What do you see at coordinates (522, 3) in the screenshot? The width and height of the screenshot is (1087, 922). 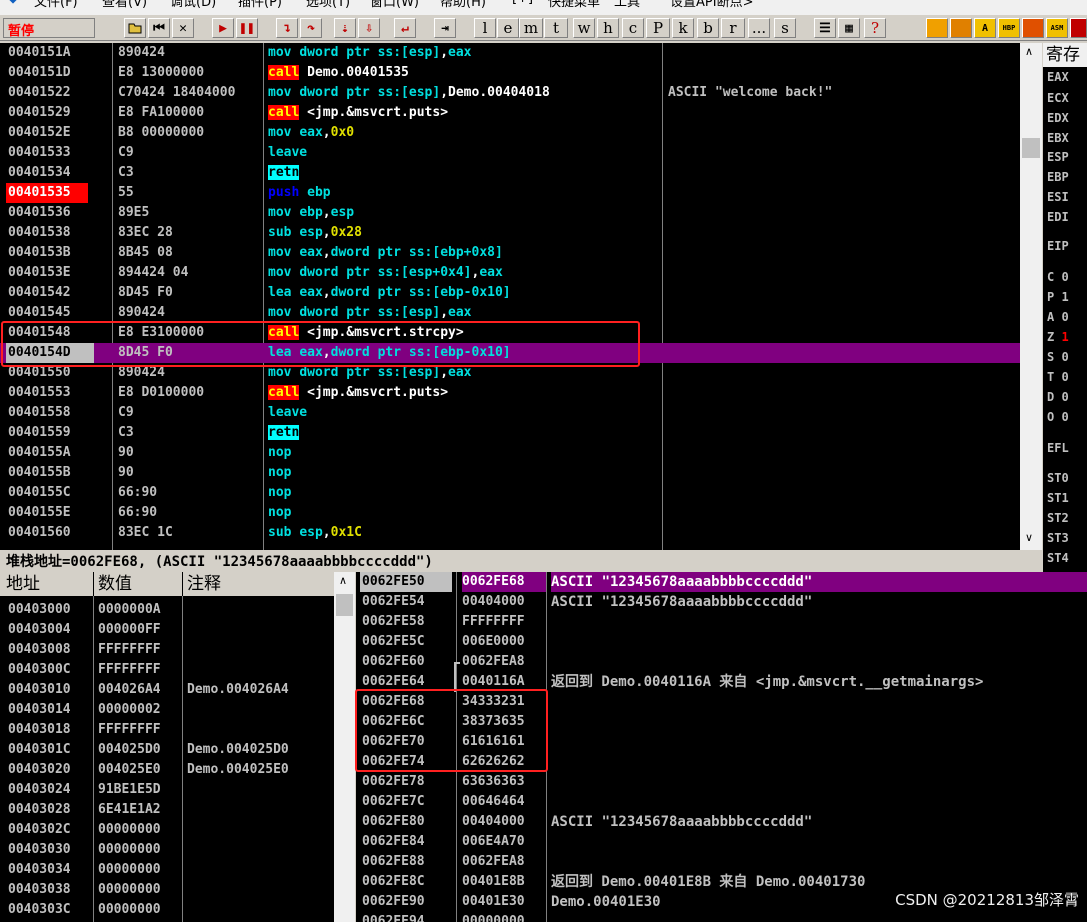 I see `menu-item-7: [+]` at bounding box center [522, 3].